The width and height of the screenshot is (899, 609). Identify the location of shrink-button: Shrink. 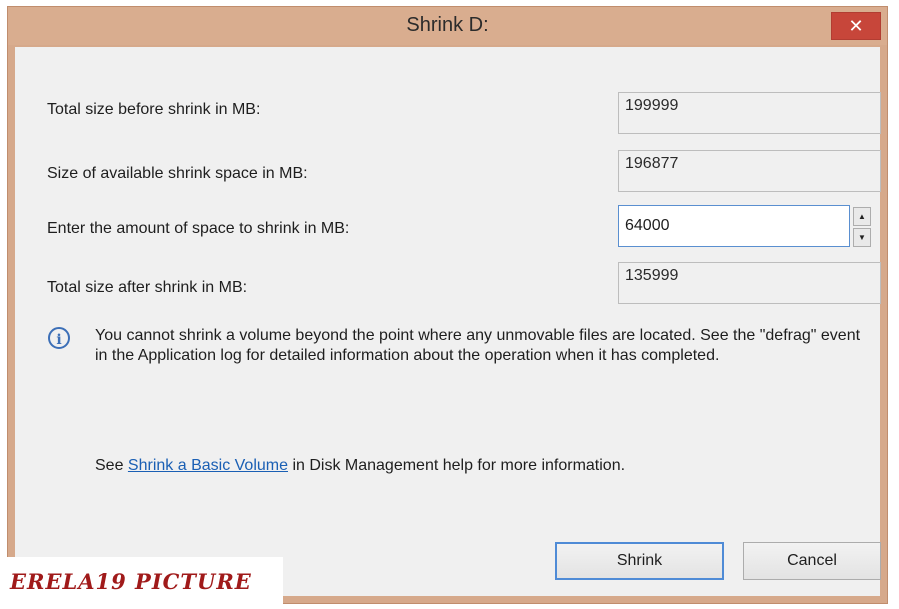
(639, 561).